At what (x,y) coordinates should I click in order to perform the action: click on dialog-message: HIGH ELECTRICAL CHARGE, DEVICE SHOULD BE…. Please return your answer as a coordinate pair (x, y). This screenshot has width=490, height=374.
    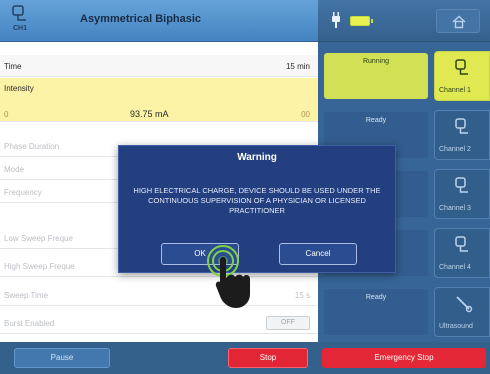
    Looking at the image, I should click on (257, 200).